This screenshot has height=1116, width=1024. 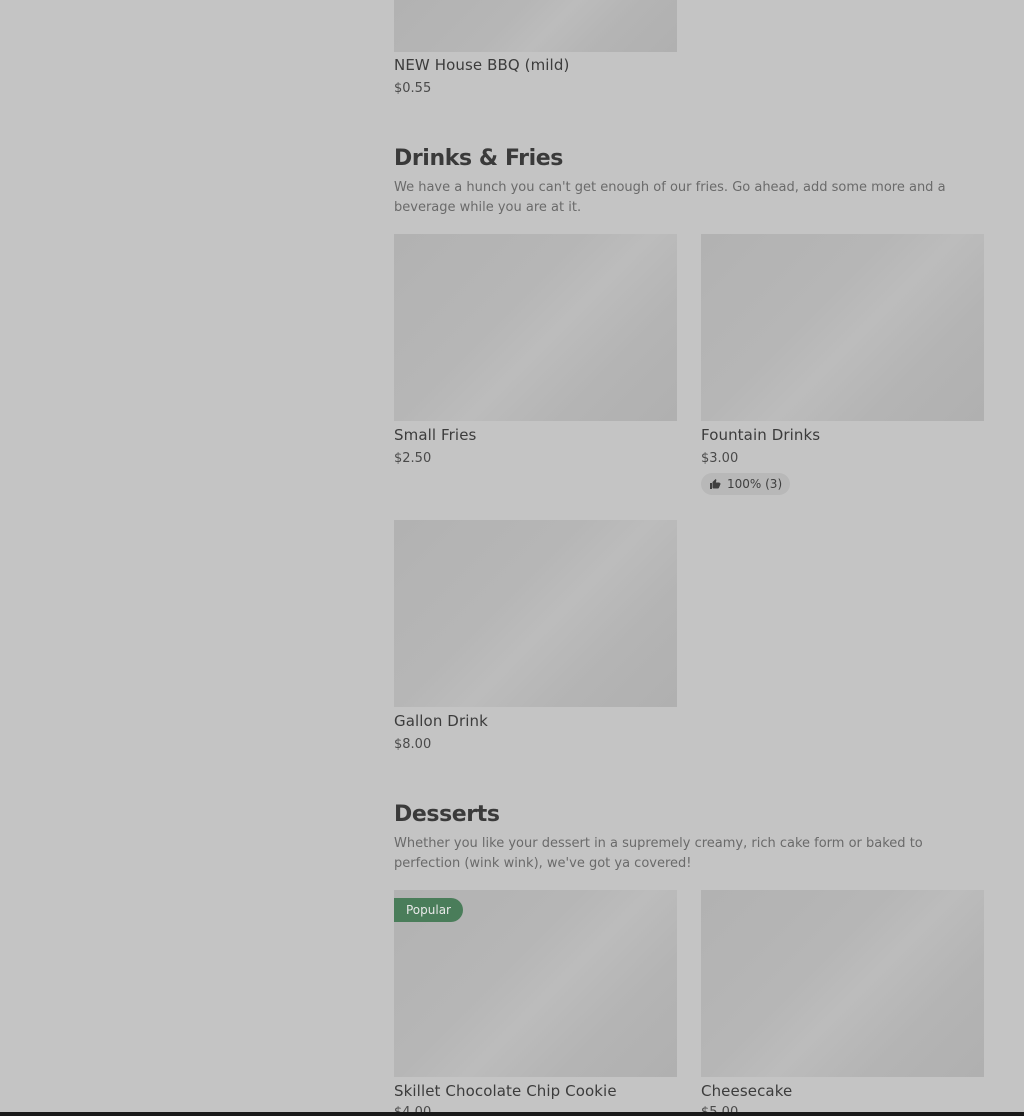 What do you see at coordinates (447, 814) in the screenshot?
I see `section-title: Desserts` at bounding box center [447, 814].